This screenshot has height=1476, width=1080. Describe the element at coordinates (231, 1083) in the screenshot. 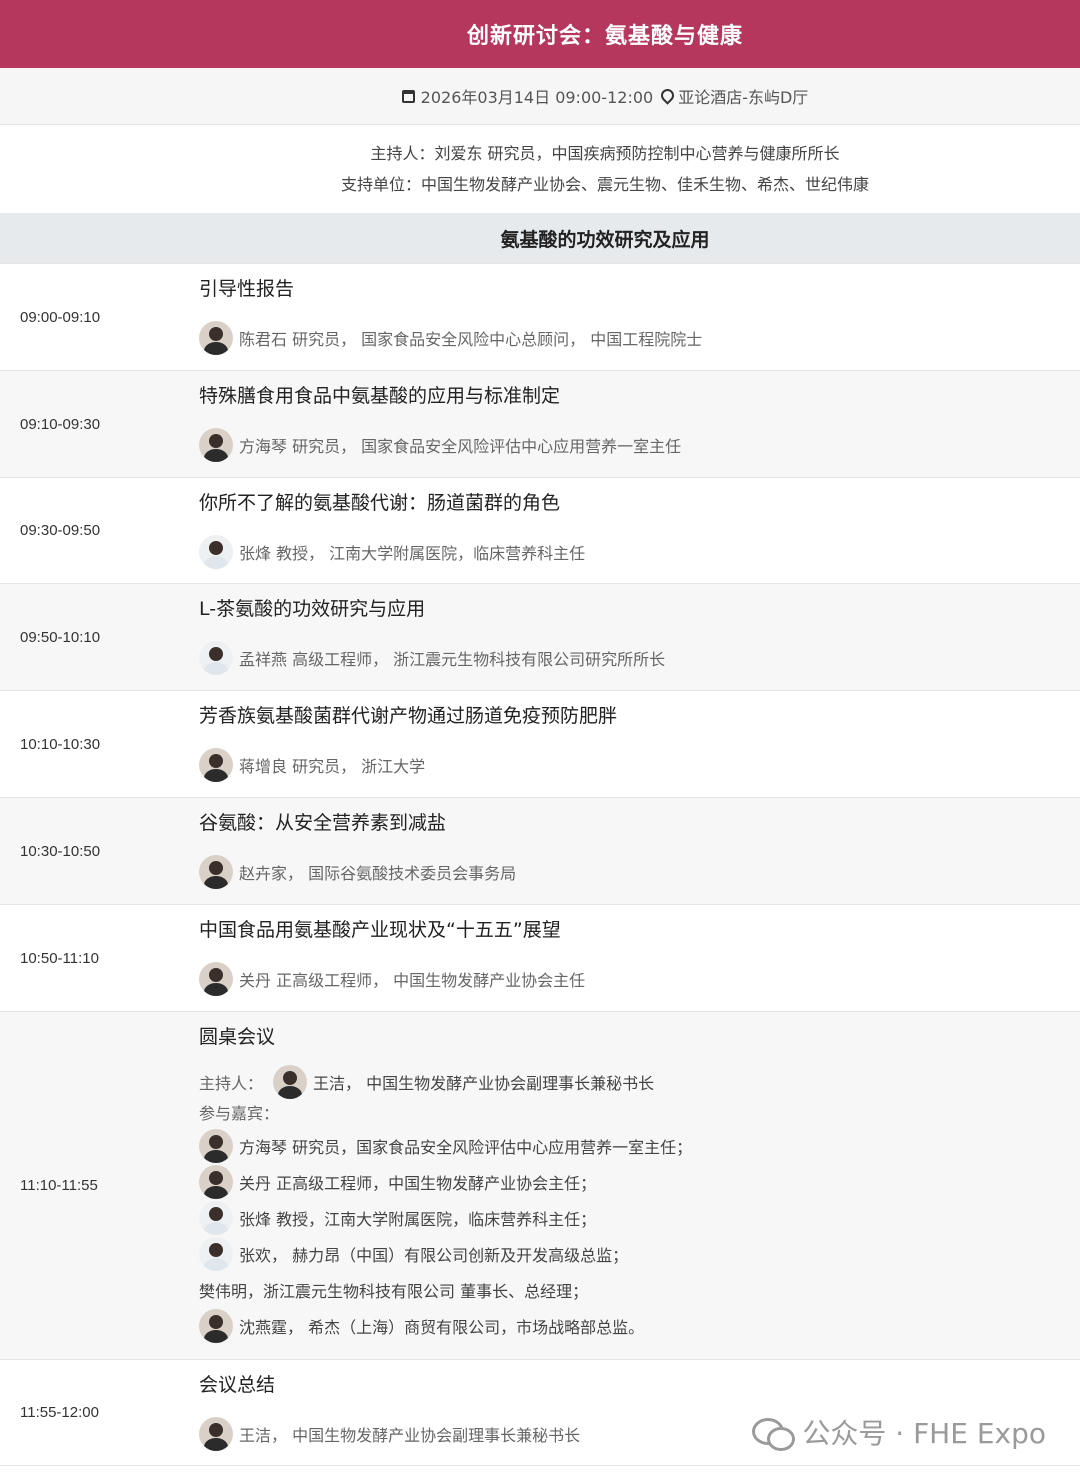

I see `roundtable-host-label: 主持人：` at that location.